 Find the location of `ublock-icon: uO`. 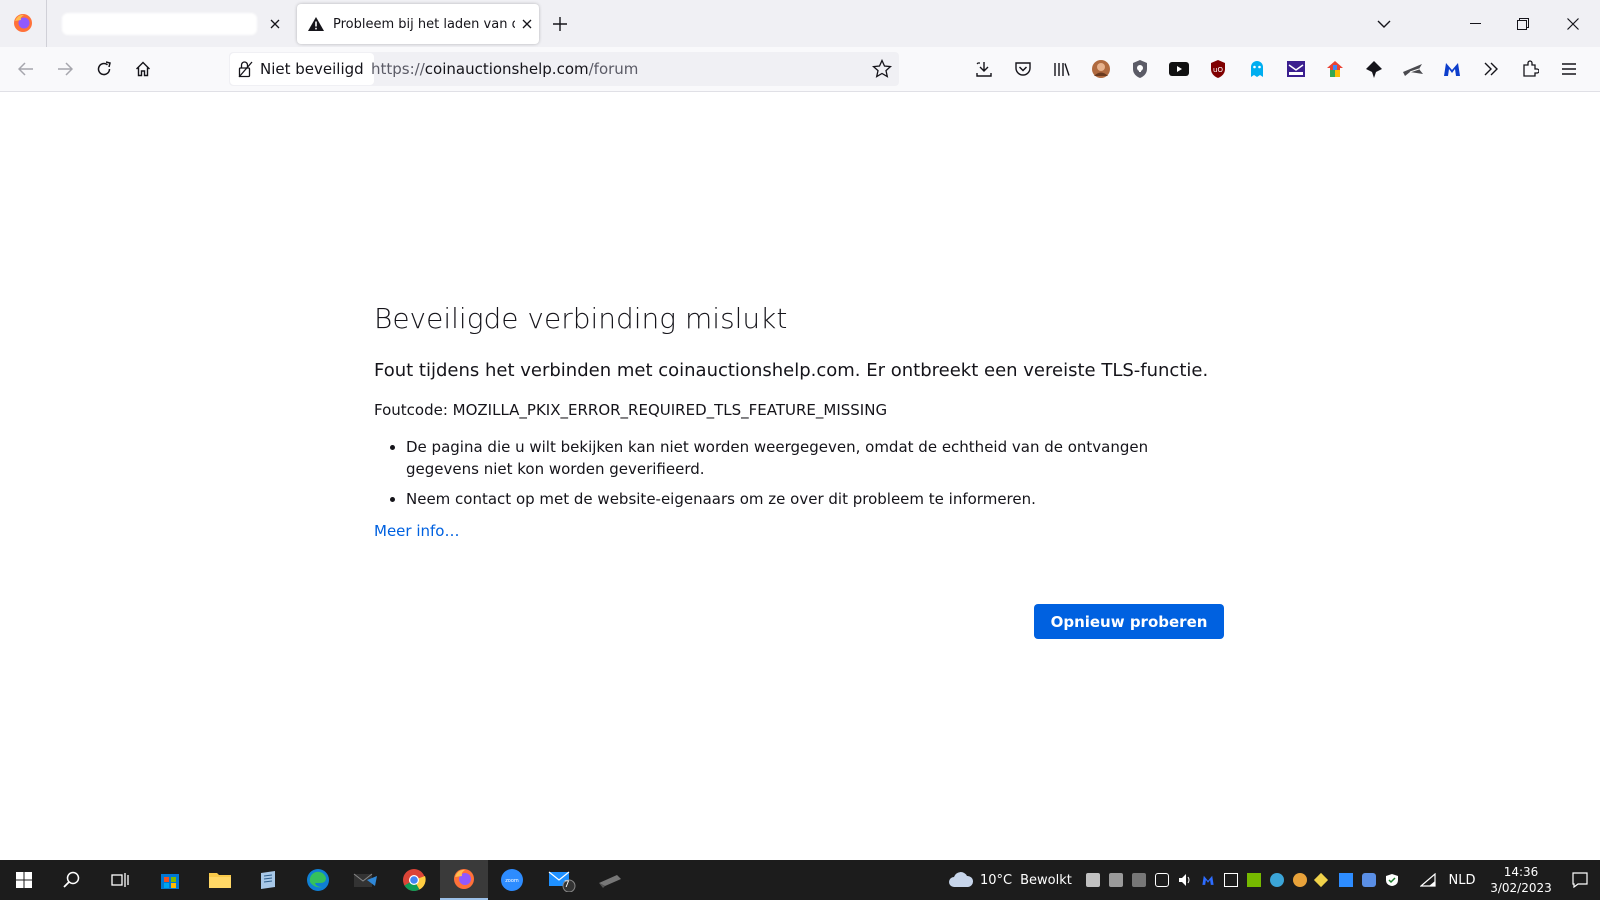

ublock-icon: uO is located at coordinates (1218, 69).